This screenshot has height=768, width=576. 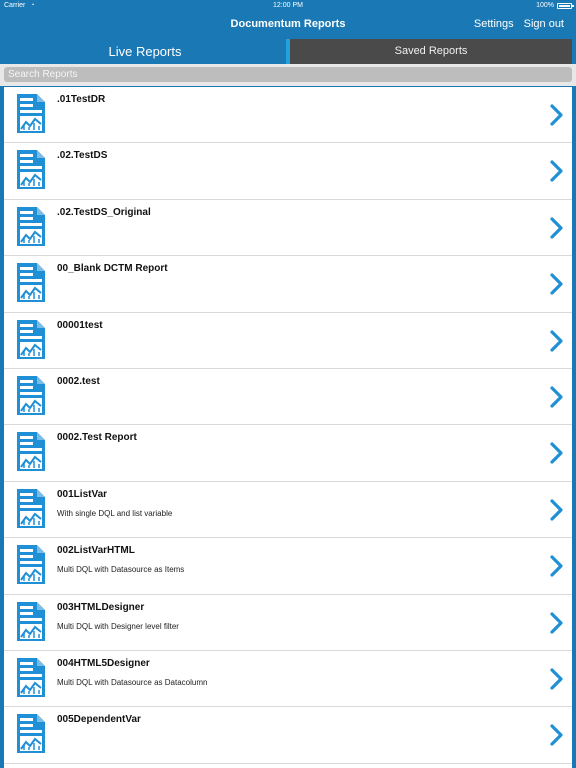 What do you see at coordinates (288, 171) in the screenshot?
I see `report-row: .02.TestDS` at bounding box center [288, 171].